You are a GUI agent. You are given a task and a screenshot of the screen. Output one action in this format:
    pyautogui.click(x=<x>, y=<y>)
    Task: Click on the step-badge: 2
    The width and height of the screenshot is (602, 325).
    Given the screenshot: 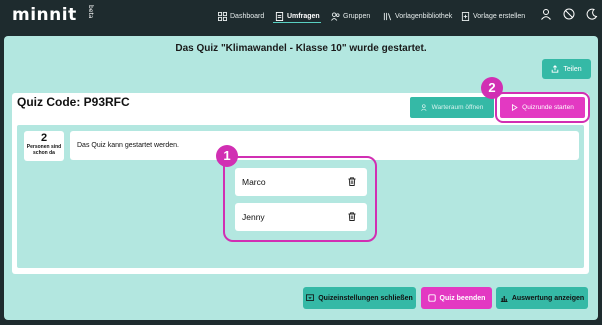 What is the action you would take?
    pyautogui.click(x=492, y=88)
    